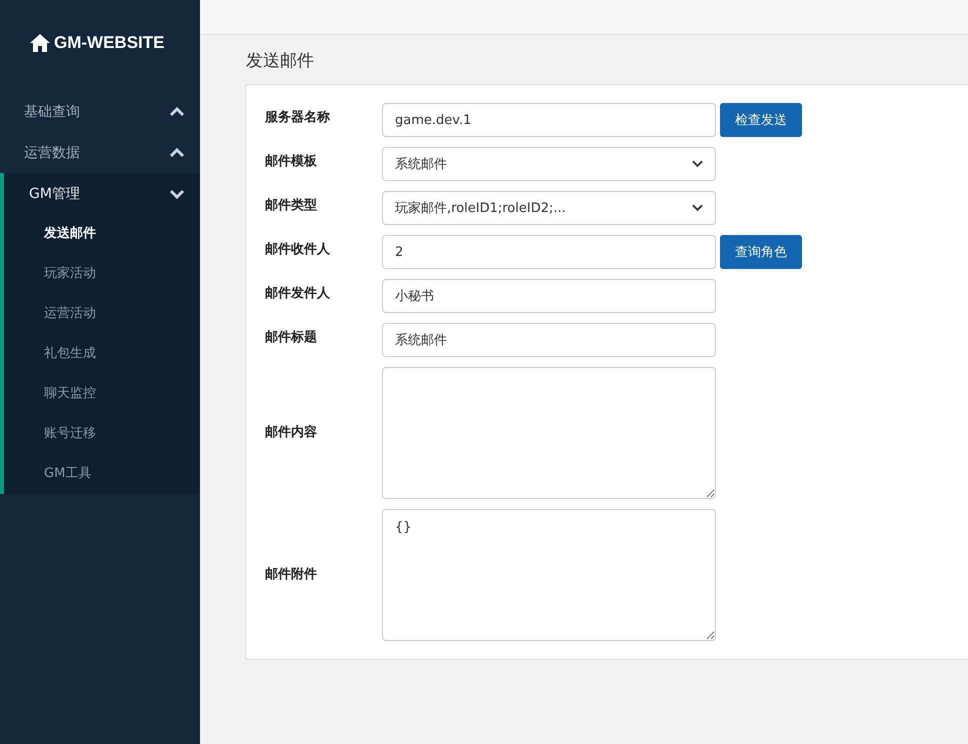 The image size is (968, 744). Describe the element at coordinates (298, 294) in the screenshot. I see `field-label: 邮件发件人` at that location.